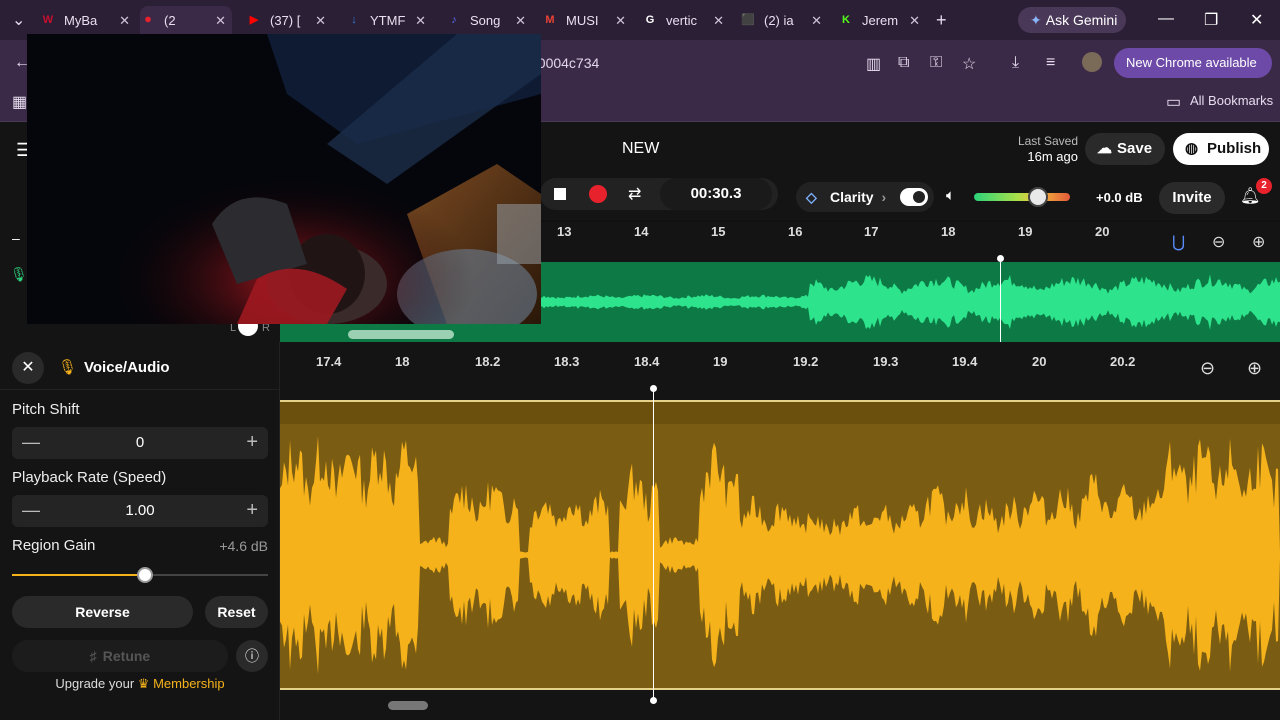  What do you see at coordinates (1211, 20) in the screenshot?
I see `restore-icon: ❐` at bounding box center [1211, 20].